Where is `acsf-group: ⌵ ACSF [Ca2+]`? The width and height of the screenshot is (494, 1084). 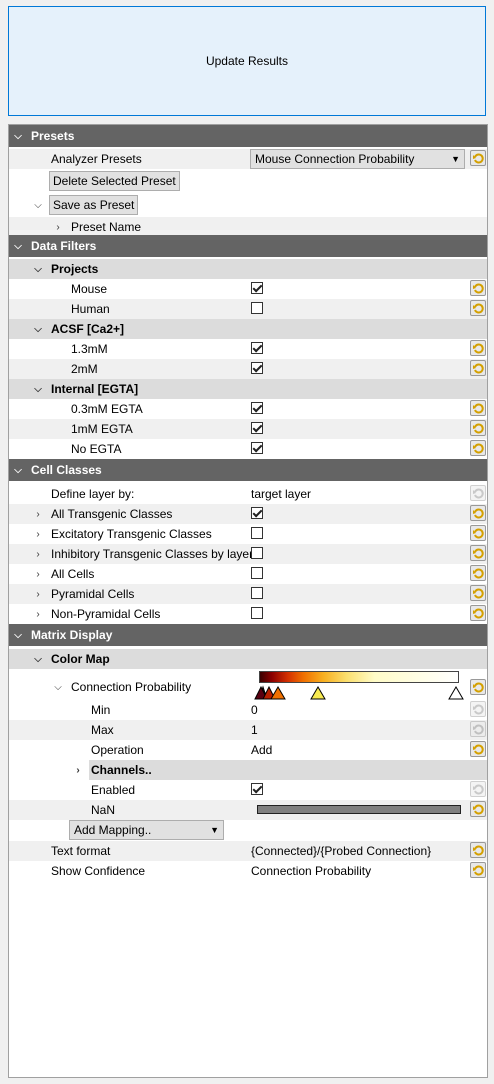
acsf-group: ⌵ ACSF [Ca2+] is located at coordinates (248, 329).